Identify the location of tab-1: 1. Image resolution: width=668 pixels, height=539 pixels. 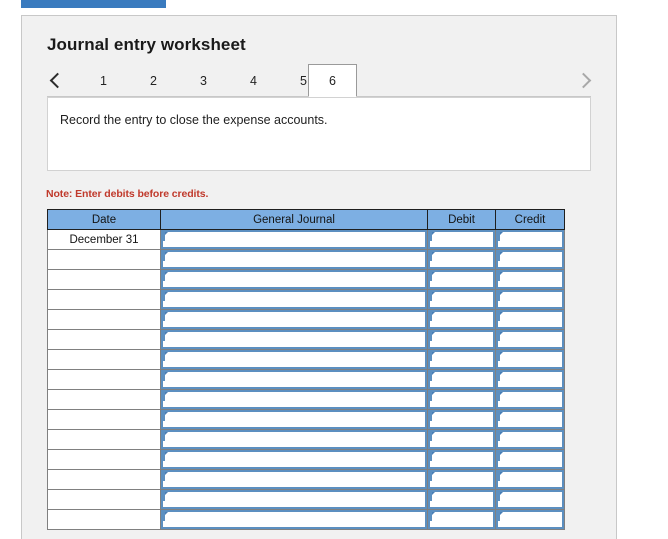
(103, 80).